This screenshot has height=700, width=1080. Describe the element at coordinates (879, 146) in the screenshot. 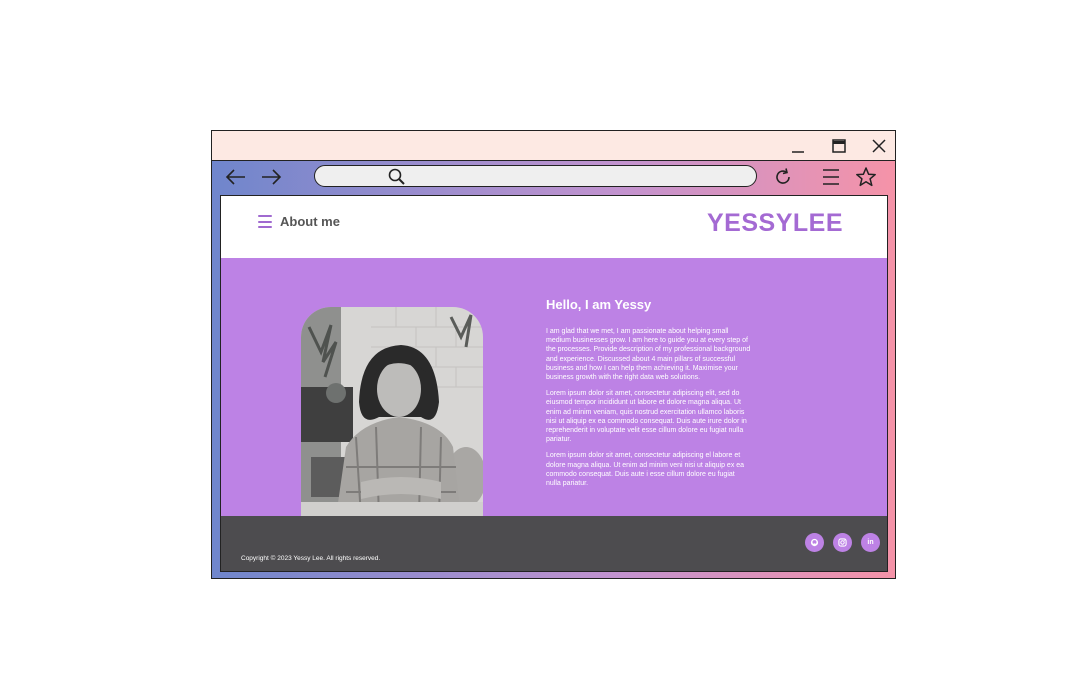

I see `close-icon` at that location.